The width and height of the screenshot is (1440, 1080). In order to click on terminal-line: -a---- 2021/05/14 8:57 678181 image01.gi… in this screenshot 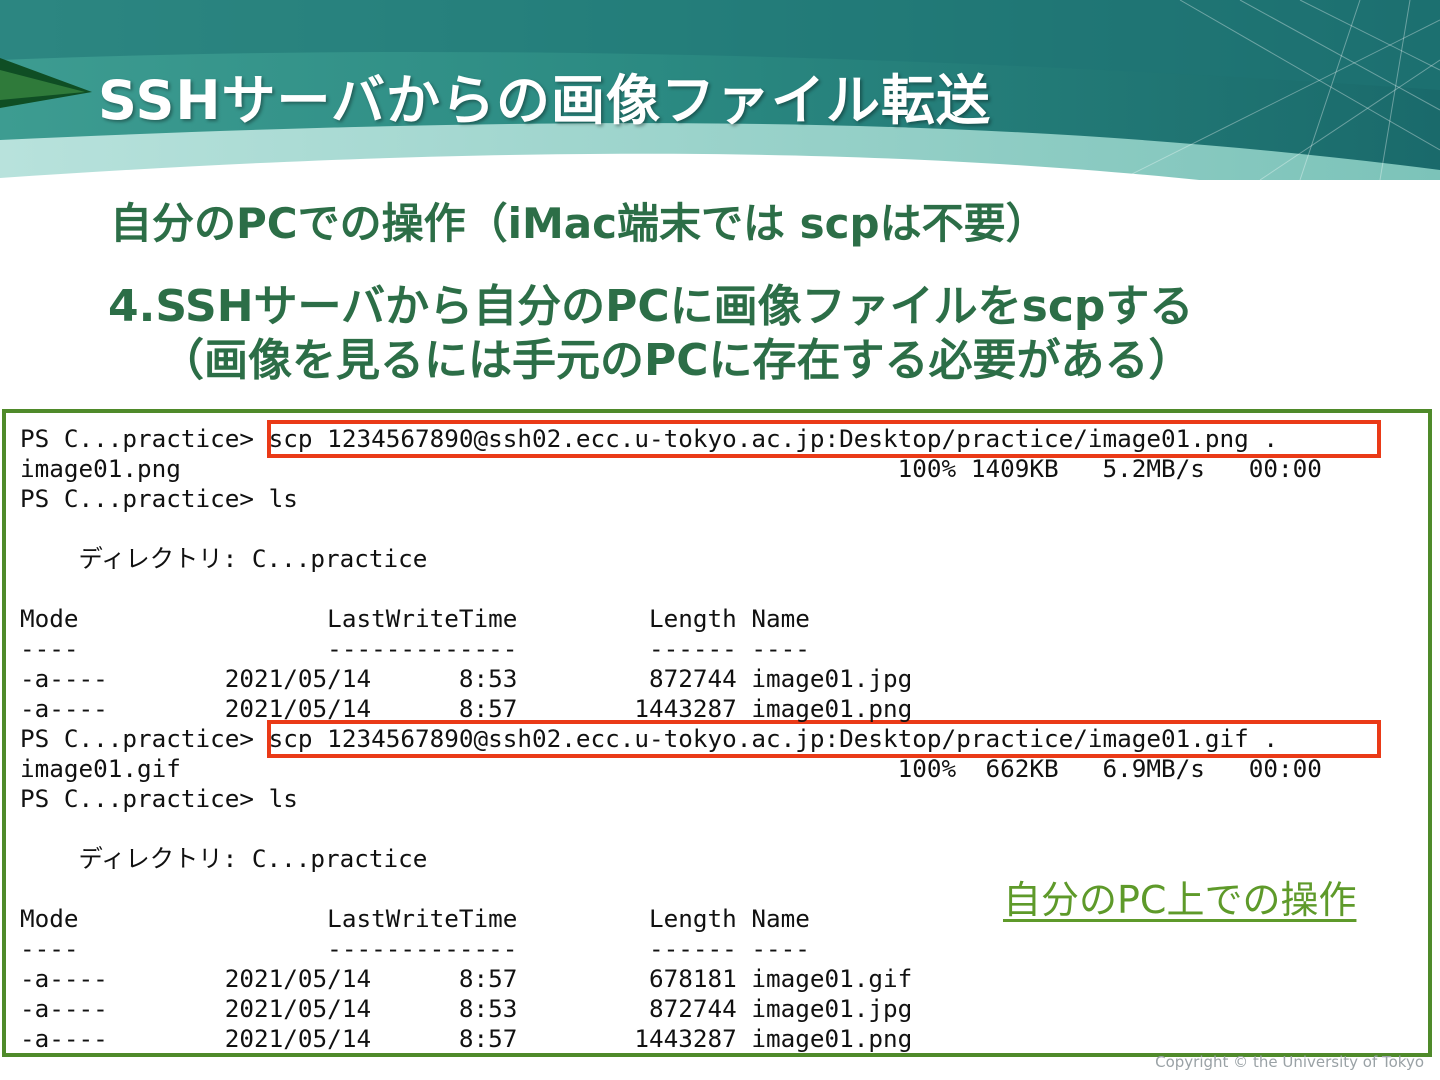, I will do `click(466, 978)`.